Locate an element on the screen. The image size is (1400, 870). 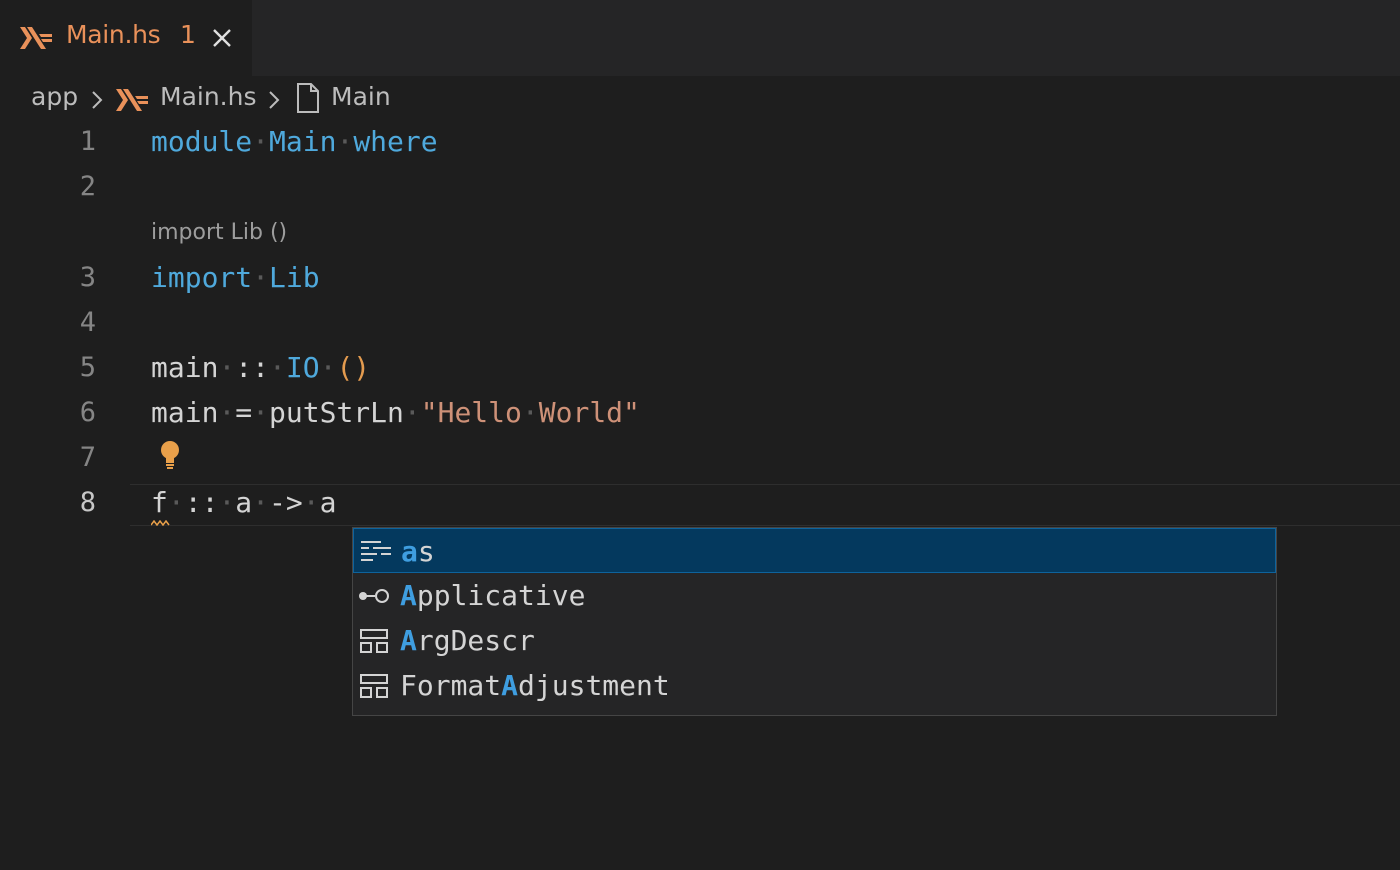
line-number: 4 is located at coordinates (87, 322).